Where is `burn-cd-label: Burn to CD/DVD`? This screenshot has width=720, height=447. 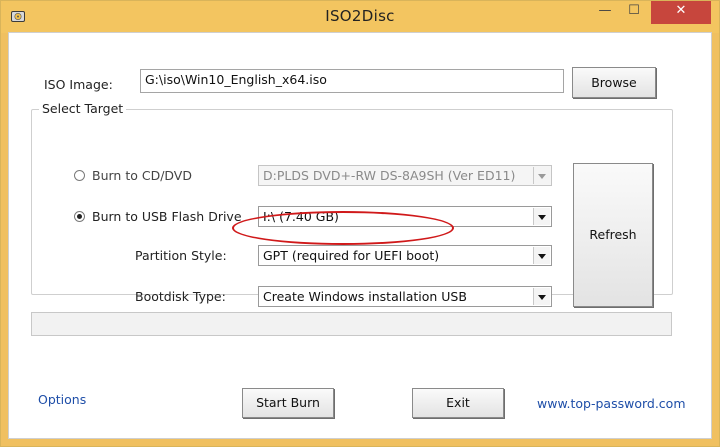
burn-cd-label: Burn to CD/DVD is located at coordinates (142, 175).